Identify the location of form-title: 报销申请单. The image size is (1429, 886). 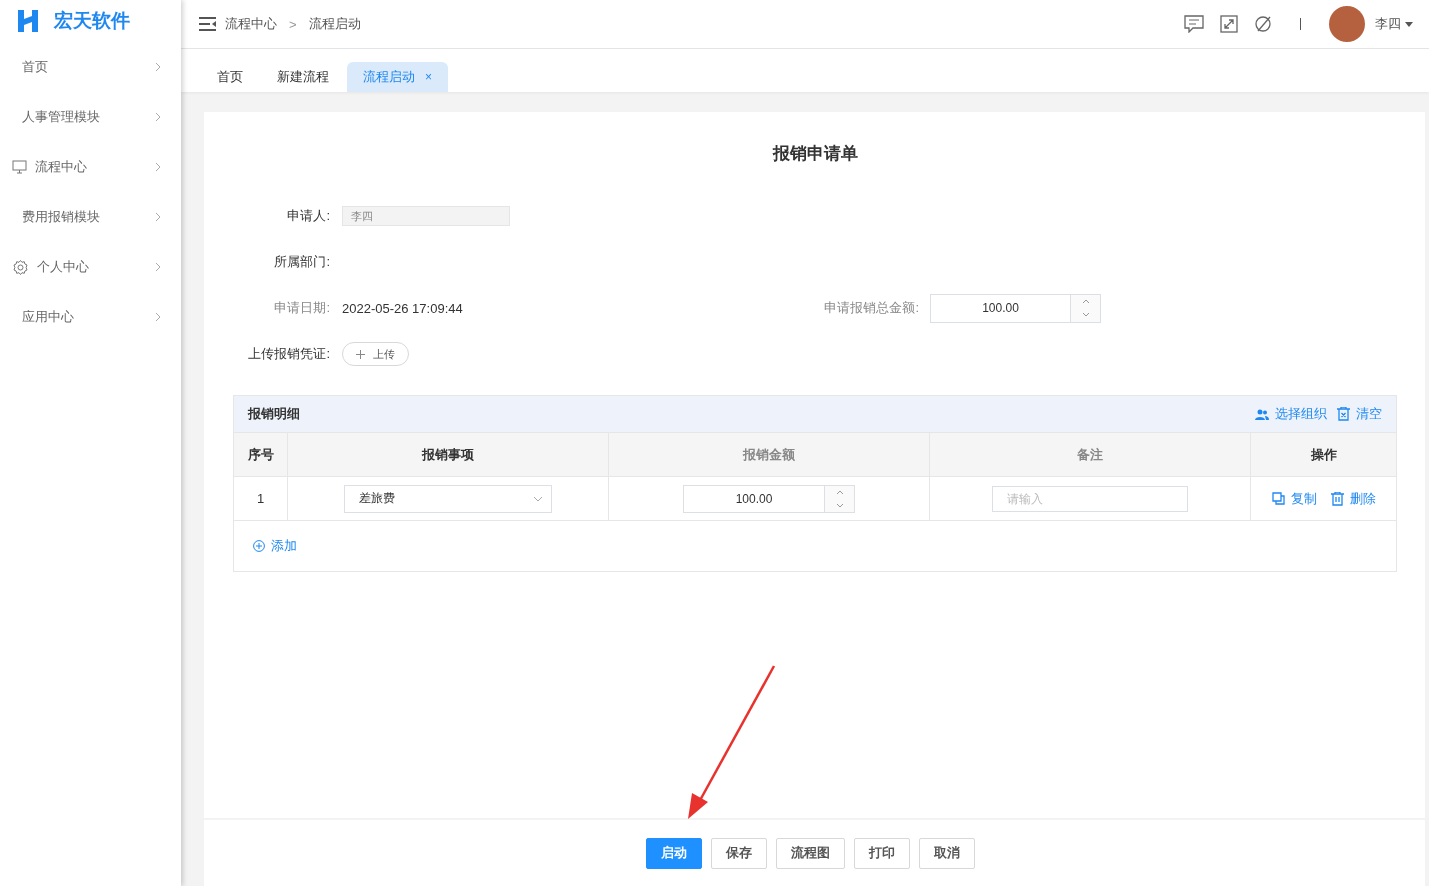
(815, 154).